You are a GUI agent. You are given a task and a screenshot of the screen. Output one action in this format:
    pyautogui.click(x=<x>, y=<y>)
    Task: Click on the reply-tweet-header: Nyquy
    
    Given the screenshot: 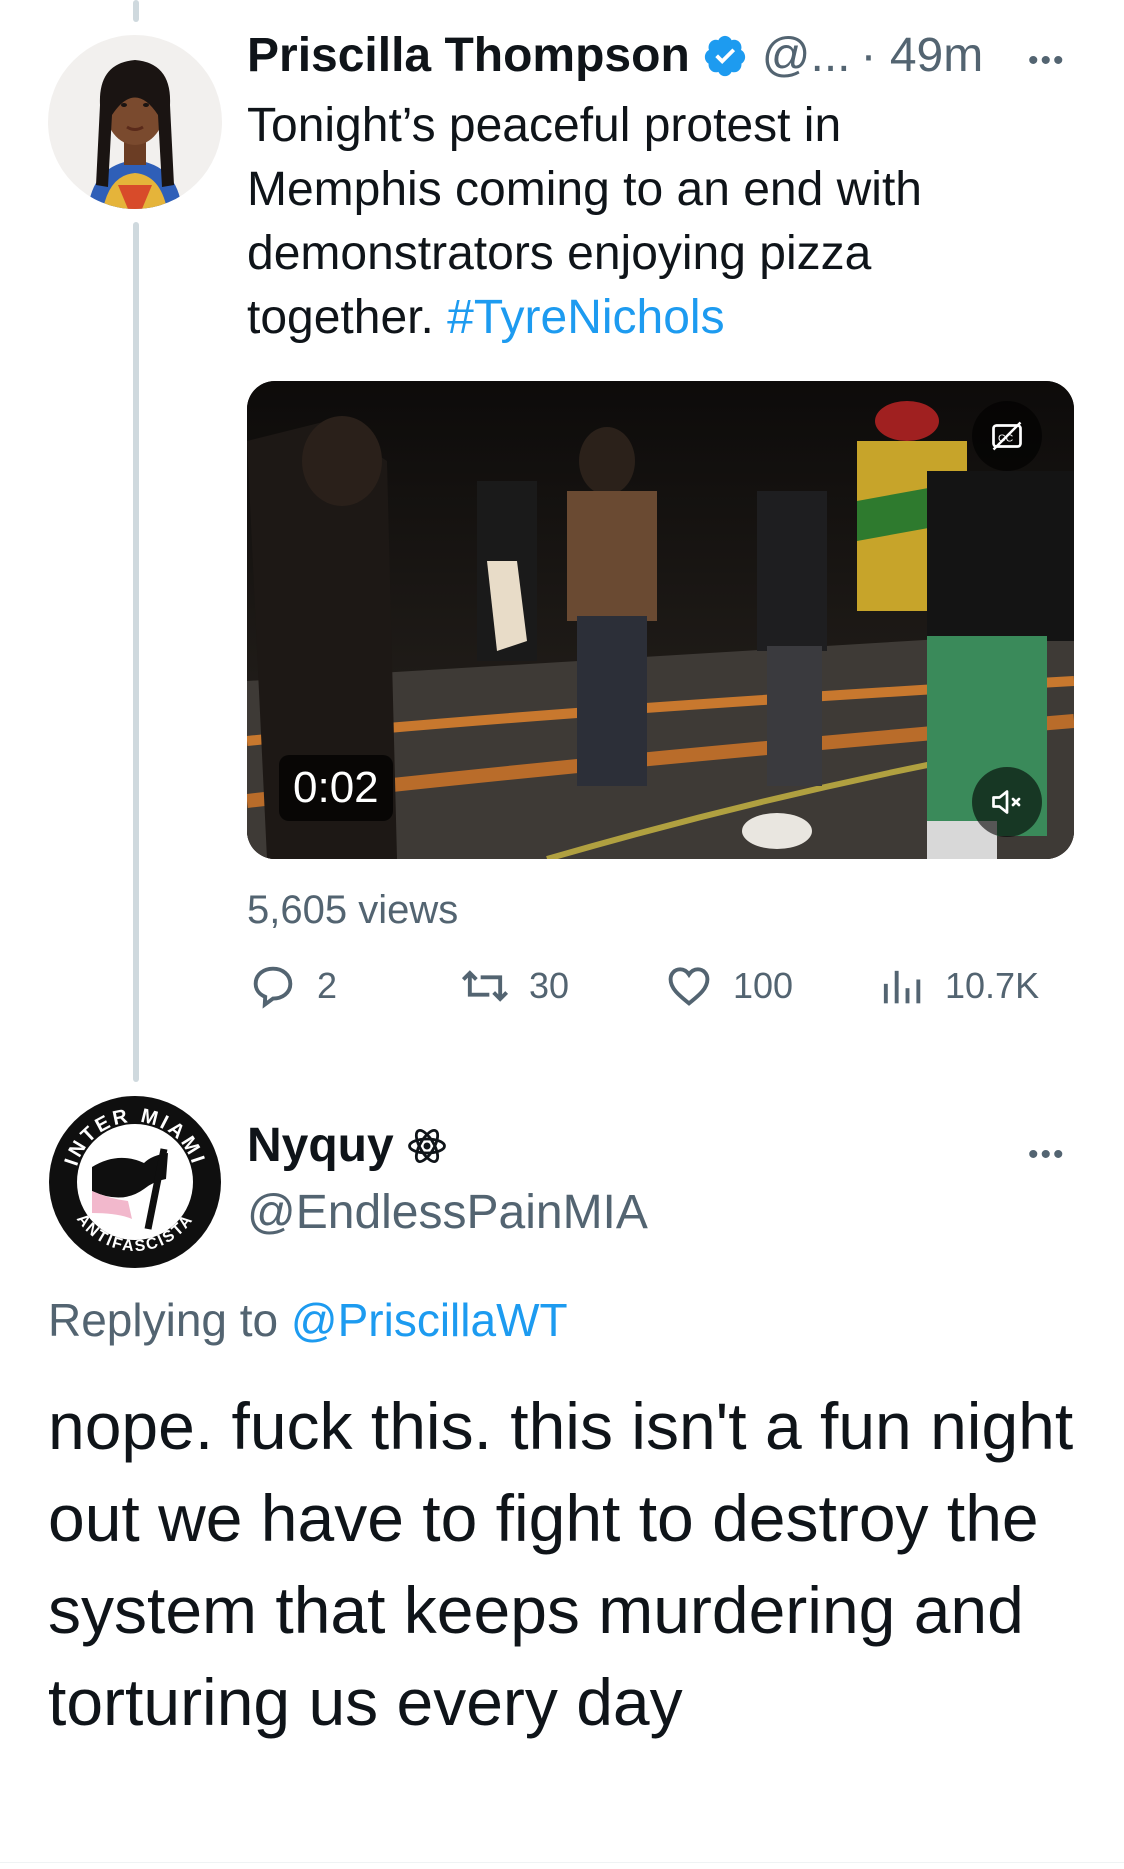 What is the action you would take?
    pyautogui.click(x=347, y=1145)
    